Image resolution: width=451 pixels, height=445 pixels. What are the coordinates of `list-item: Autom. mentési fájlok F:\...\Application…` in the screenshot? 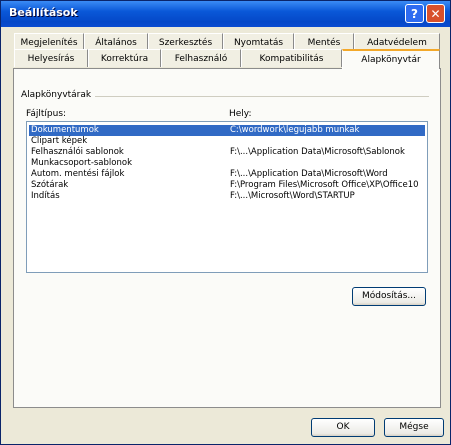 It's located at (227, 174).